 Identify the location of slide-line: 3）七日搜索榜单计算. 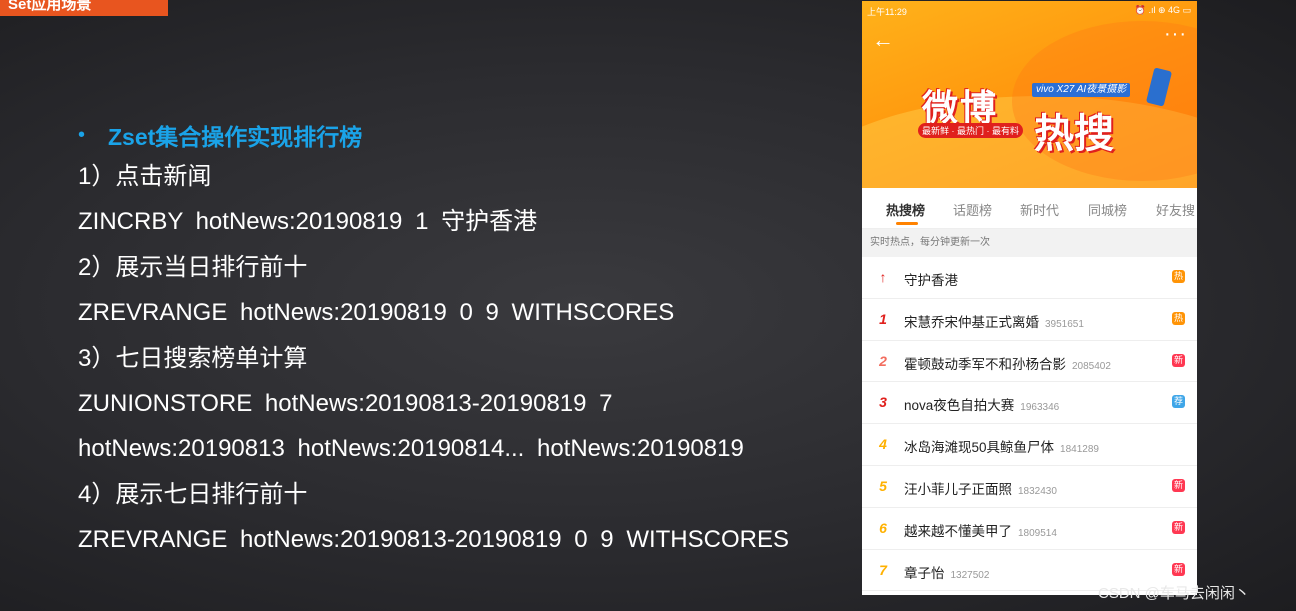
(193, 358).